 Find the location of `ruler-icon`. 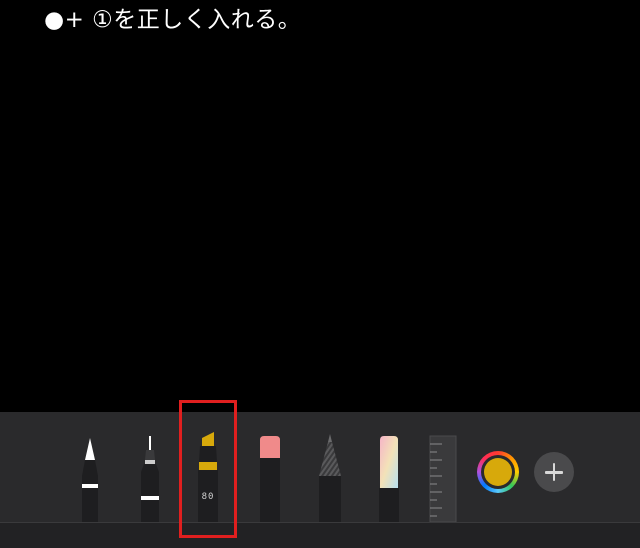

ruler-icon is located at coordinates (443, 478).